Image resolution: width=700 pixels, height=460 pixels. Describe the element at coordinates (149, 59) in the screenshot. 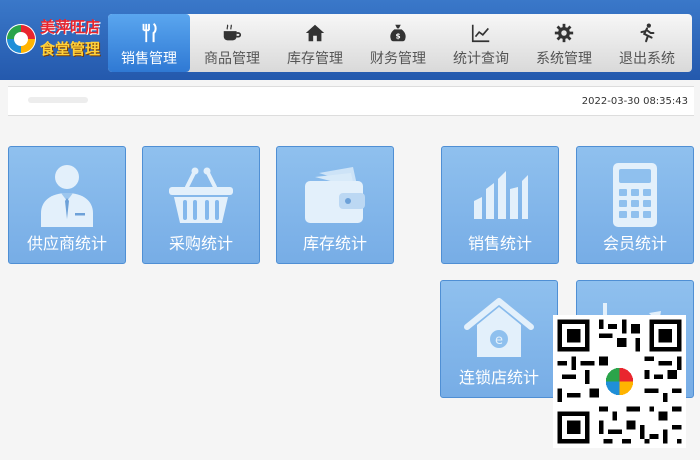

I see `nav-label-sales: 销售管理` at that location.